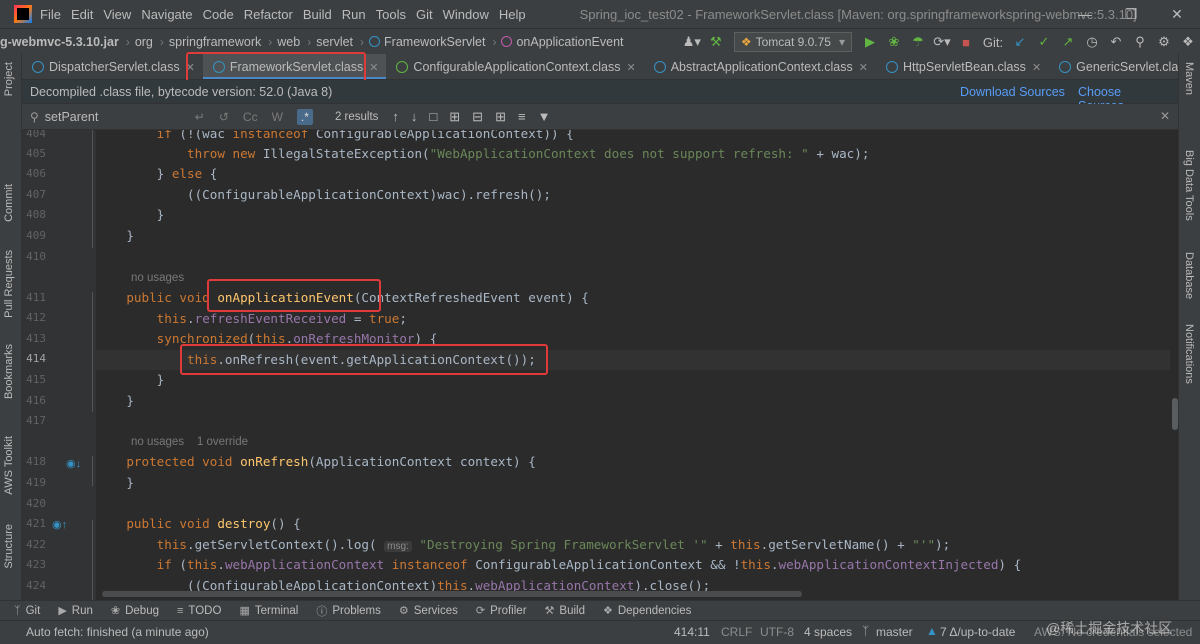  Describe the element at coordinates (1068, 42) in the screenshot. I see `git-push-icon: ↗` at that location.